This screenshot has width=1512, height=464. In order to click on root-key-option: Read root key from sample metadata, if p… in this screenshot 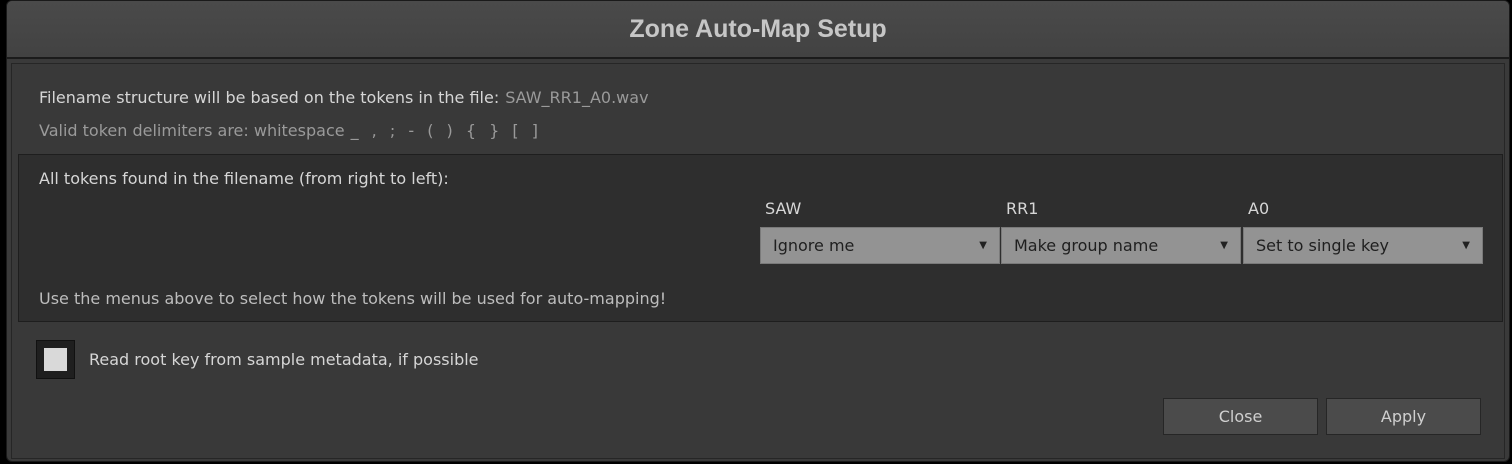, I will do `click(257, 359)`.